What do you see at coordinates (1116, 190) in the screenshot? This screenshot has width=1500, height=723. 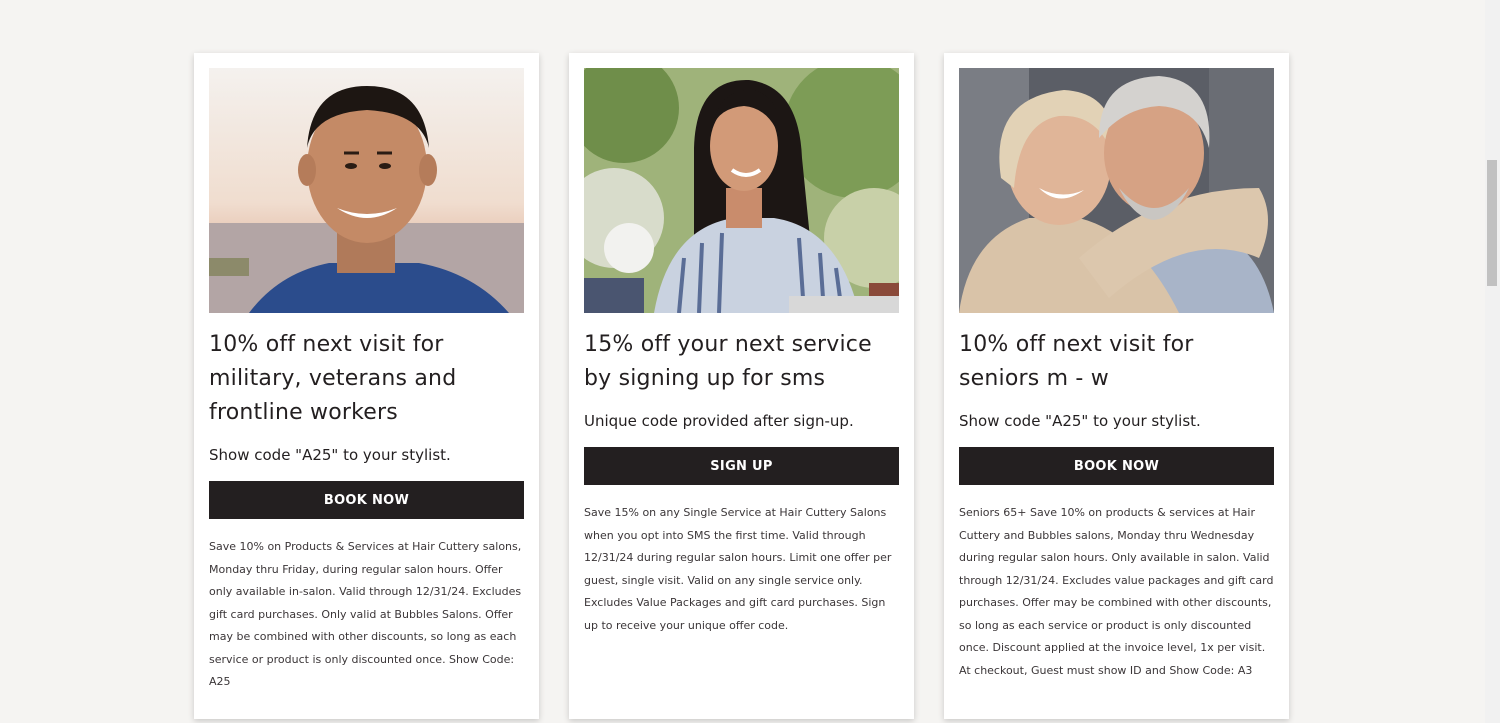 I see `offer-image-seniors` at bounding box center [1116, 190].